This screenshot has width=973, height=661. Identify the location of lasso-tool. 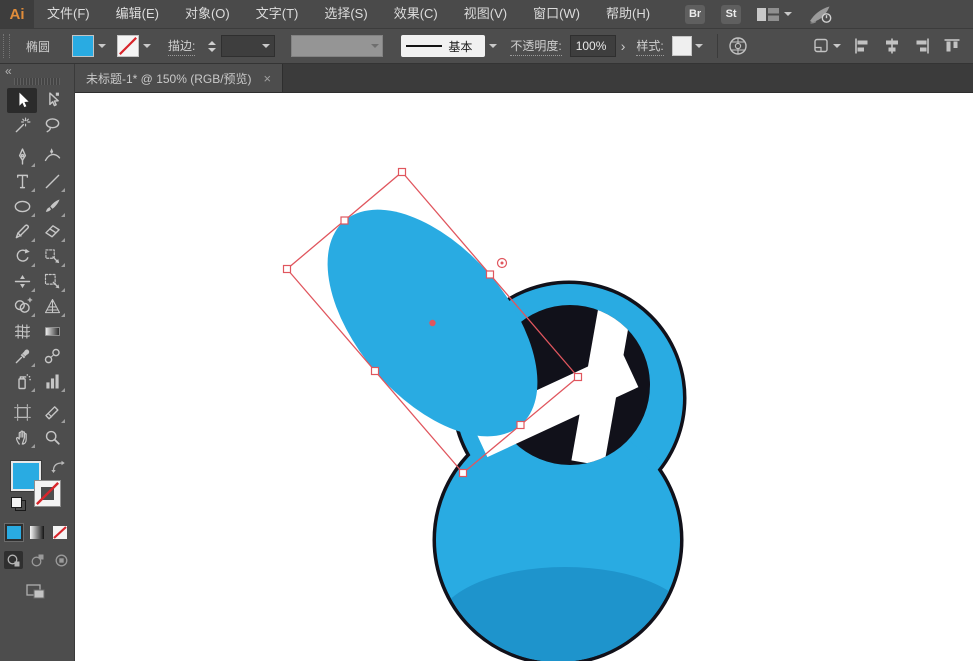
(52, 125).